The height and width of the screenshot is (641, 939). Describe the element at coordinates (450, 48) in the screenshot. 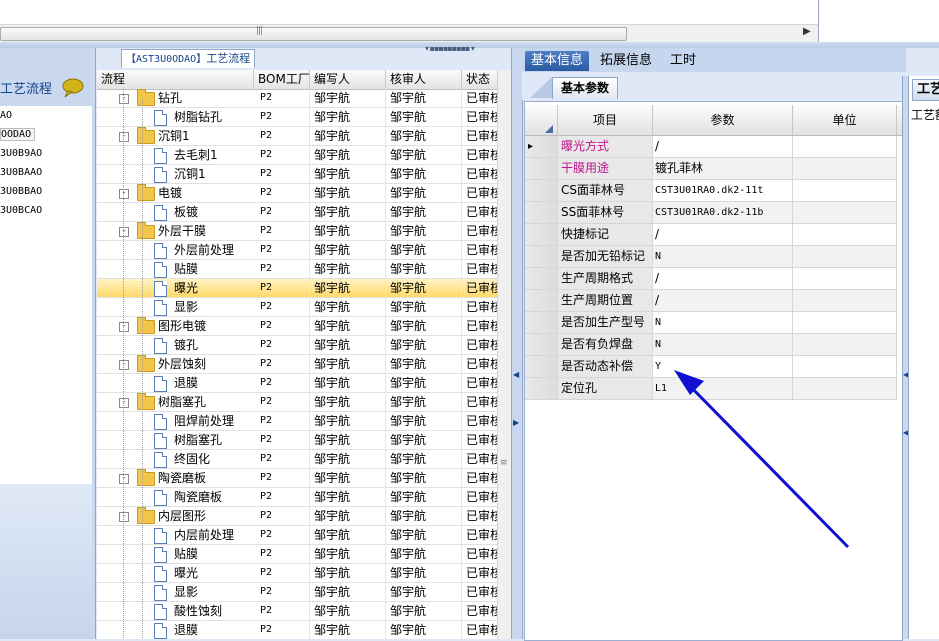

I see `panel-grip-icon: ▾ ▪▪▪▪▪▪▪▪▪ ▾` at that location.